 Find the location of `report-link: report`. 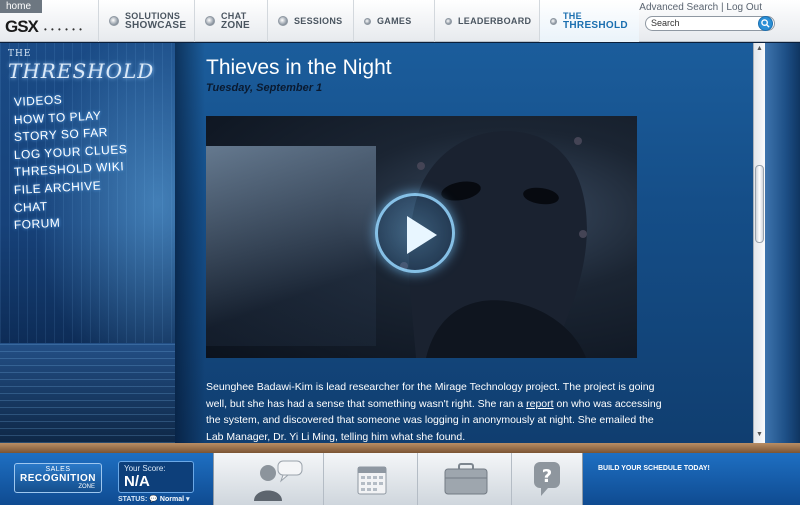

report-link: report is located at coordinates (539, 404).